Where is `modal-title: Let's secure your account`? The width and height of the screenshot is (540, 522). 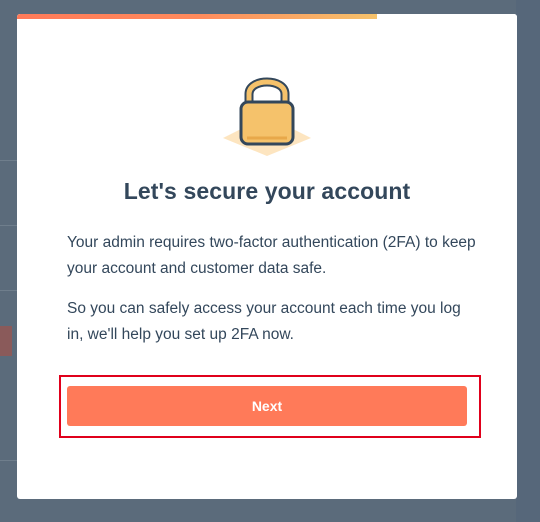 modal-title: Let's secure your account is located at coordinates (267, 191).